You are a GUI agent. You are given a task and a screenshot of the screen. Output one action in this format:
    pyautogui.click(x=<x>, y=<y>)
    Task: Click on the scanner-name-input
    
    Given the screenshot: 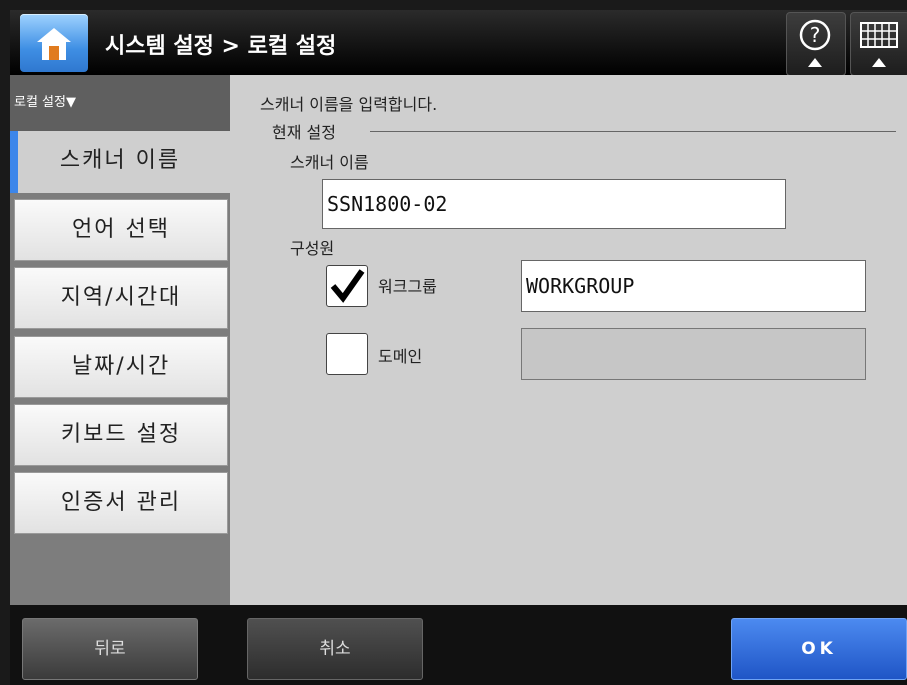 What is the action you would take?
    pyautogui.click(x=554, y=204)
    